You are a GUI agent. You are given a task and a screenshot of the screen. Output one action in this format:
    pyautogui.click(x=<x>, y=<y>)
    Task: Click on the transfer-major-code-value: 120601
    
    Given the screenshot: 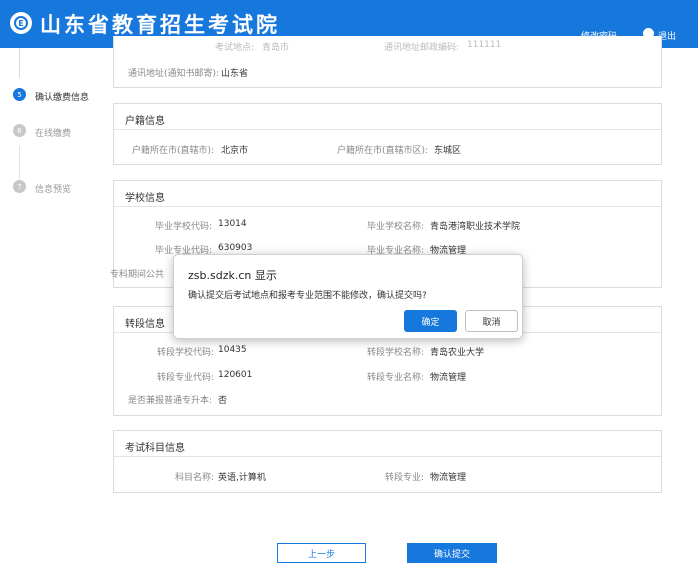 What is the action you would take?
    pyautogui.click(x=235, y=375)
    